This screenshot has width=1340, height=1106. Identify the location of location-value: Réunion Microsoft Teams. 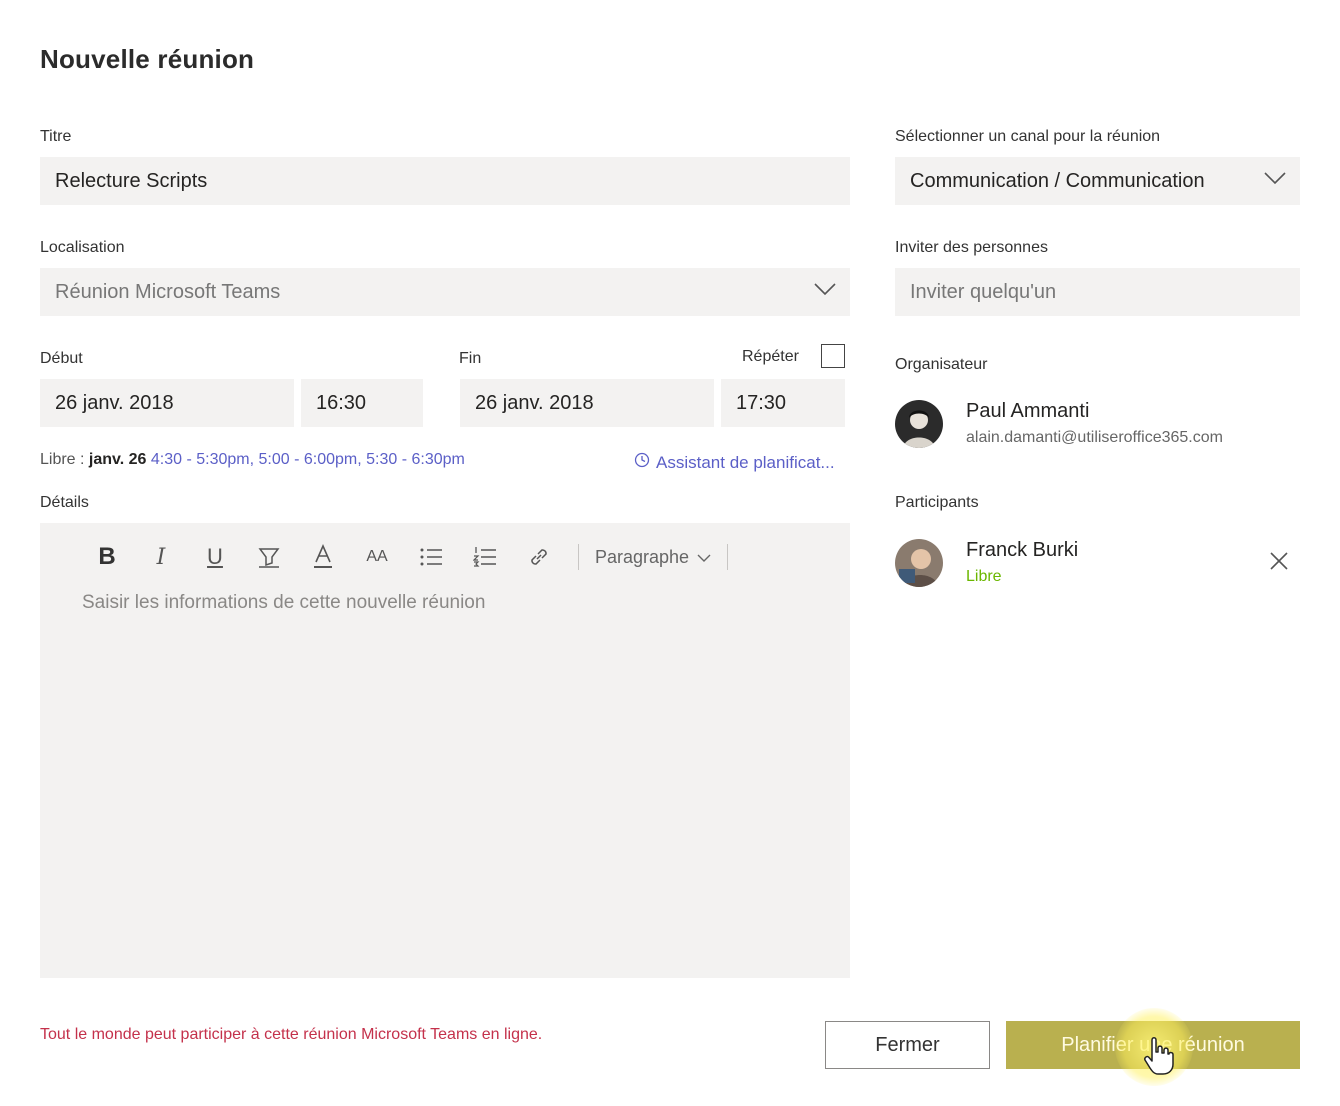
(168, 291).